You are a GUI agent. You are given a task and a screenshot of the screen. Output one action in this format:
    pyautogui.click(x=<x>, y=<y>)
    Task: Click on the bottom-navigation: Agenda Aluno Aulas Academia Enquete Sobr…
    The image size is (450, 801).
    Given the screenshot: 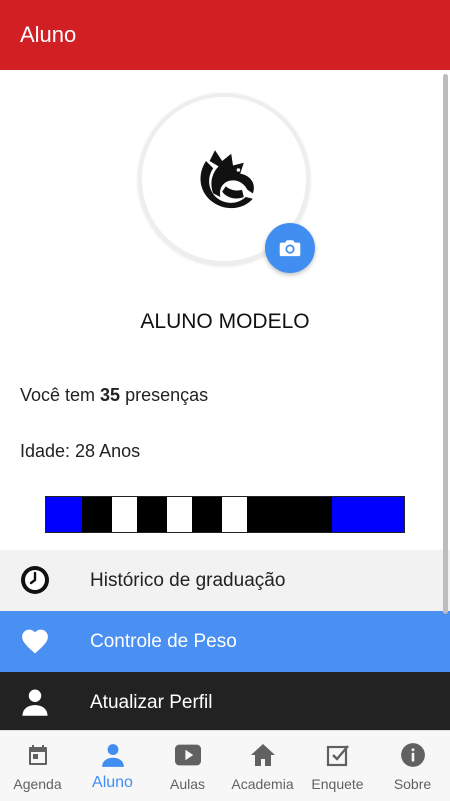 What is the action you would take?
    pyautogui.click(x=225, y=765)
    